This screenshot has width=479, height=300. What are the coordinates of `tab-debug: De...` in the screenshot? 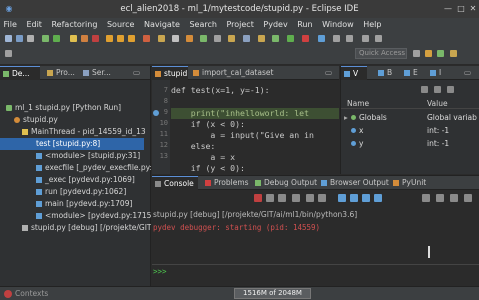 It's located at (20, 73).